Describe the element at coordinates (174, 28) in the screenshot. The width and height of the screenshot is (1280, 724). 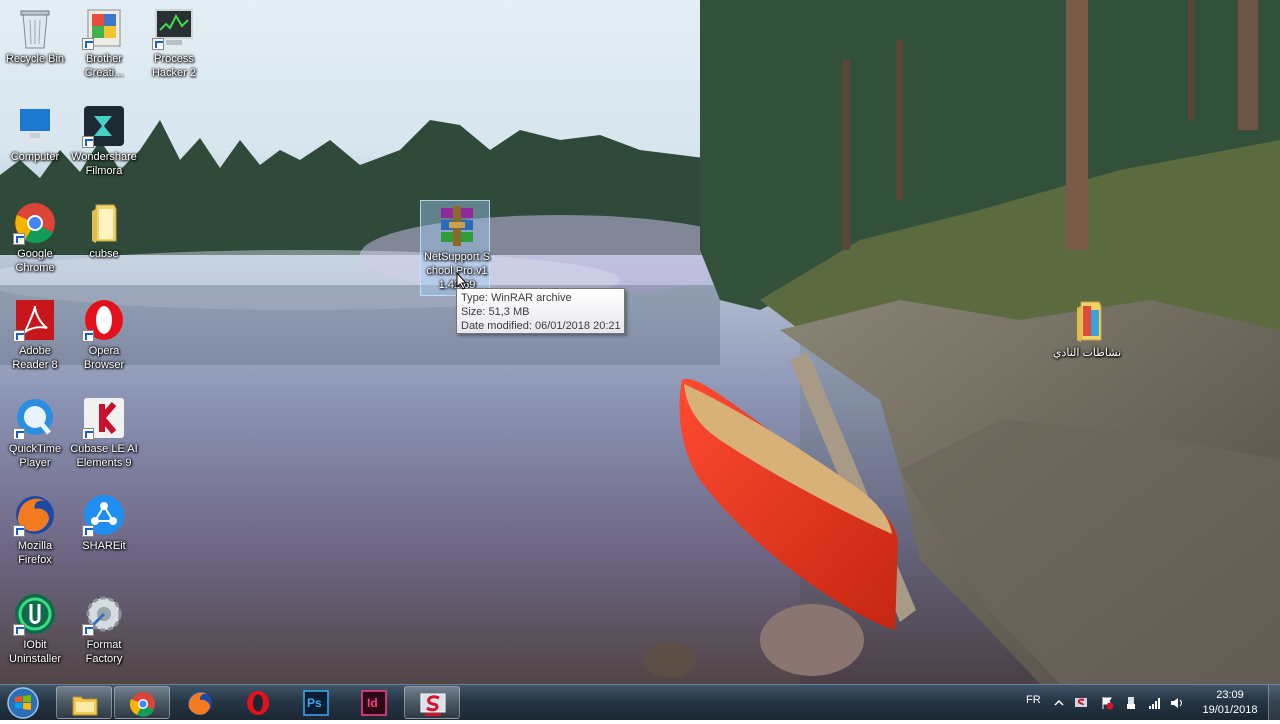
I see `process-hacker-icon` at that location.